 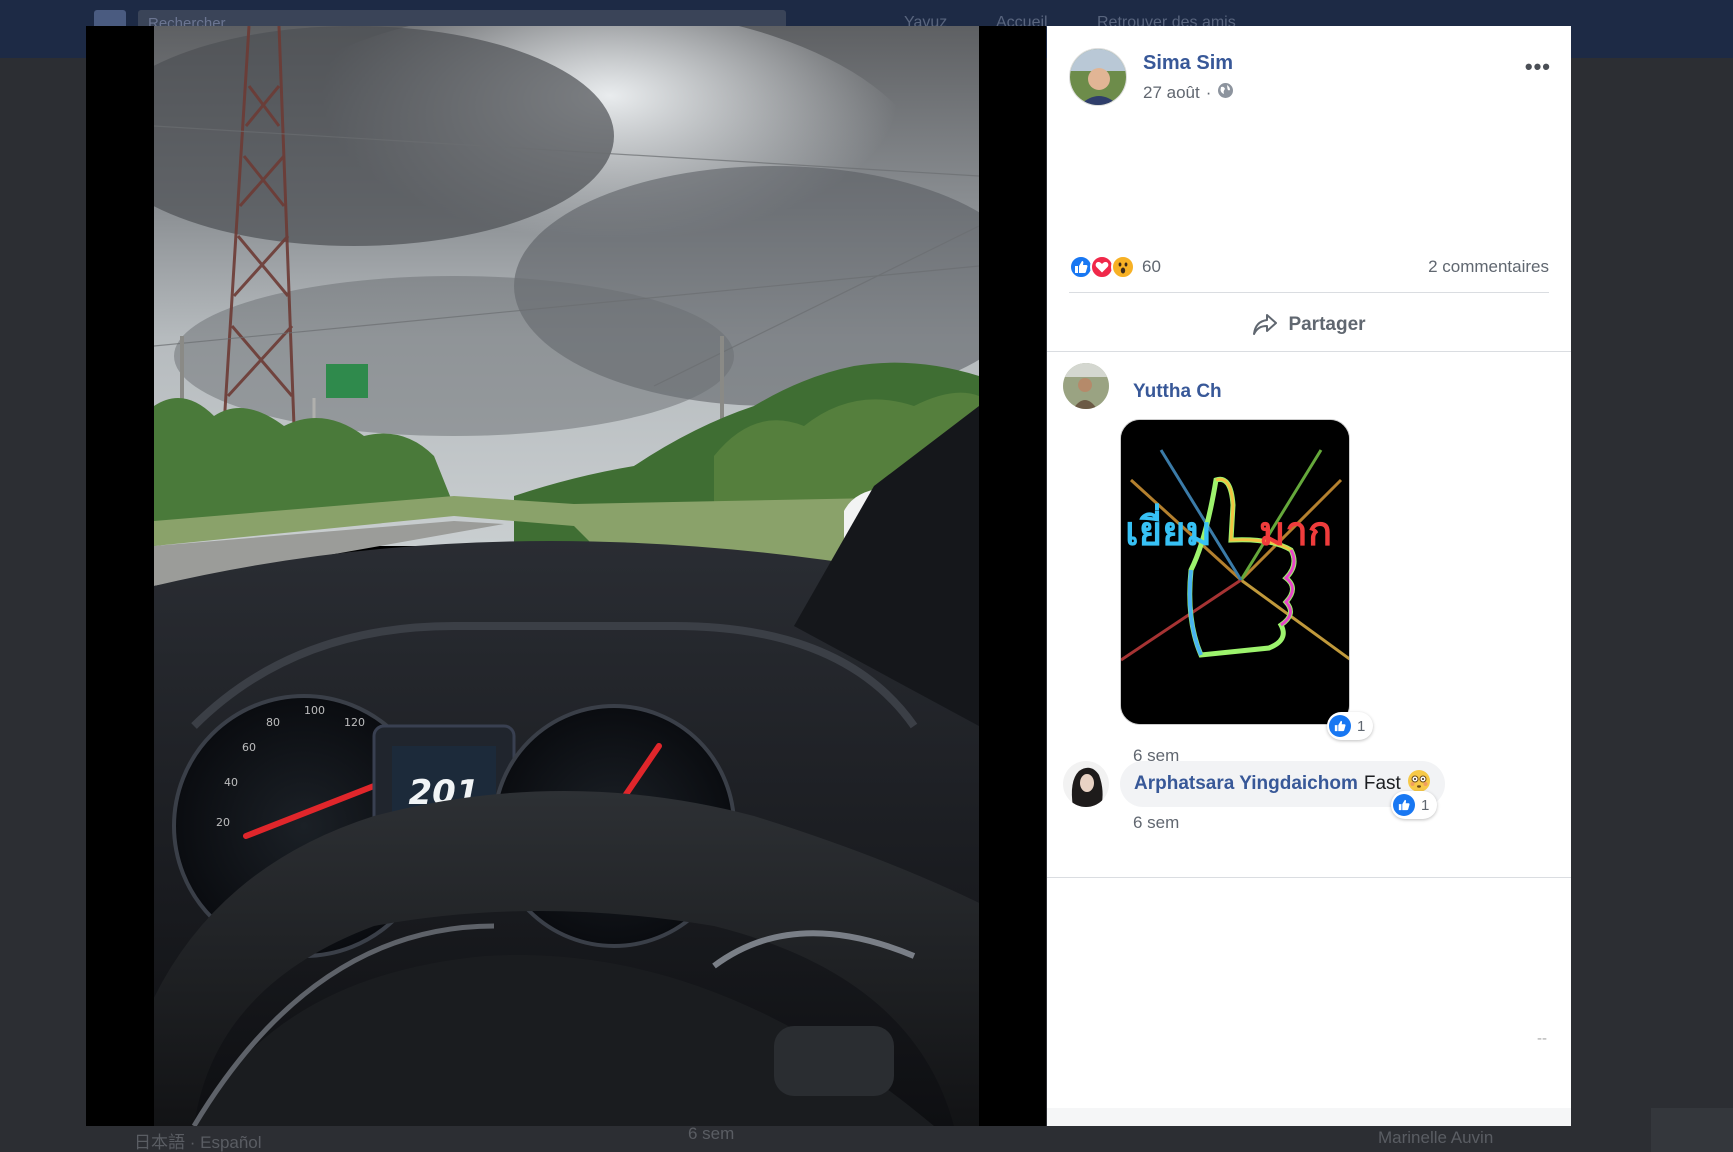 I want to click on share-icon, so click(x=1265, y=324).